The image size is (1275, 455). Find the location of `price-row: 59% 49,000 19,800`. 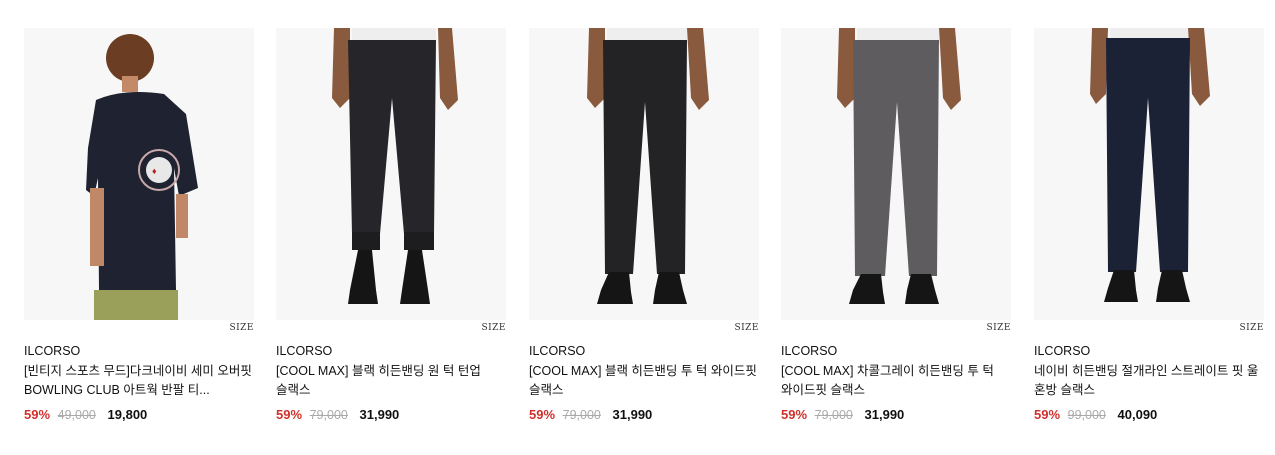

price-row: 59% 49,000 19,800 is located at coordinates (85, 414).